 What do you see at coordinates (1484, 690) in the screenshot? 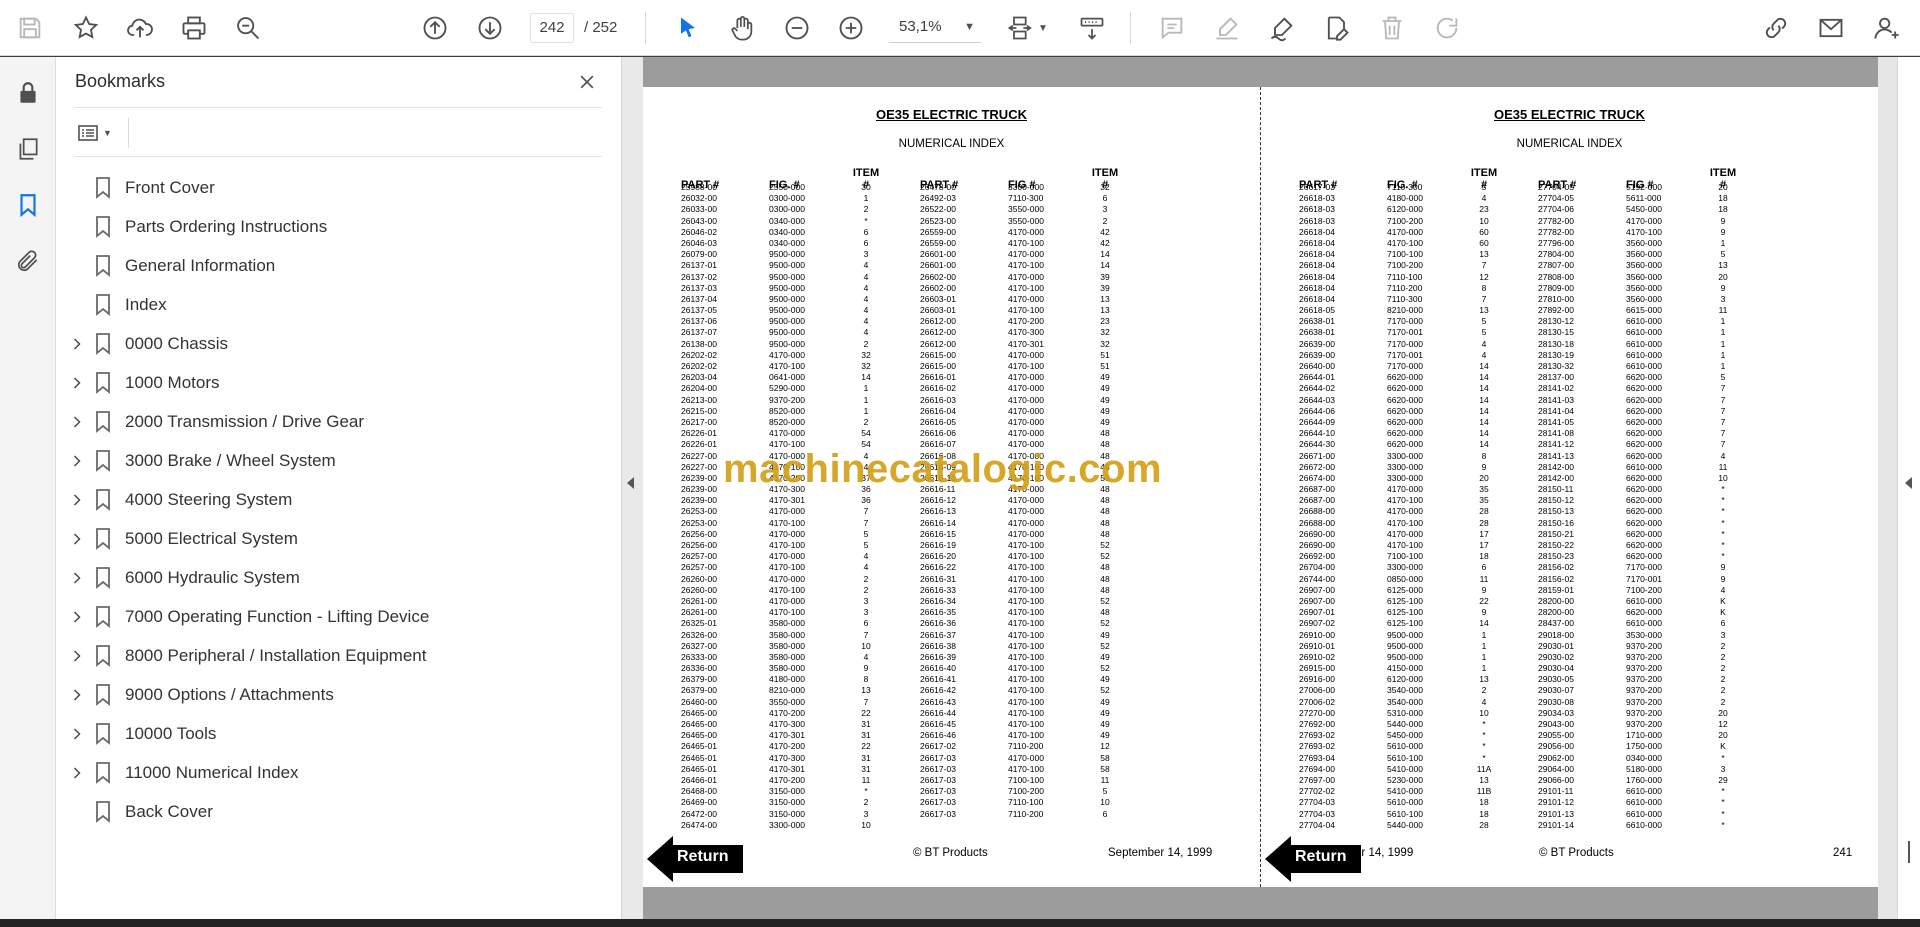
I see `table-cell: 2` at bounding box center [1484, 690].